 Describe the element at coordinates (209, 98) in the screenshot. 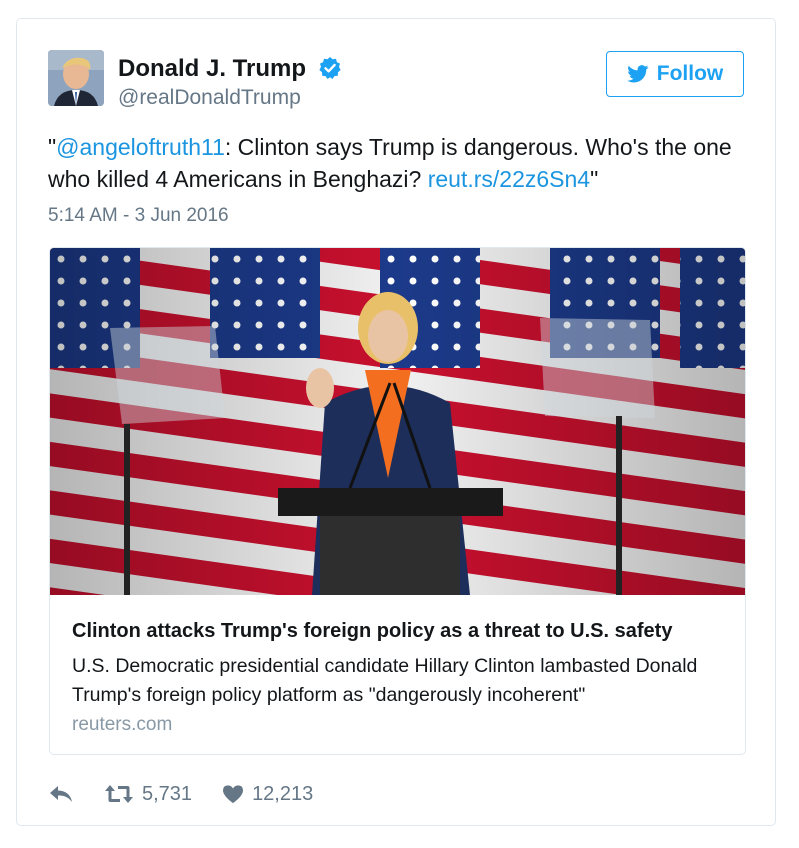

I see `user-handle: @realDonaldTrump` at that location.